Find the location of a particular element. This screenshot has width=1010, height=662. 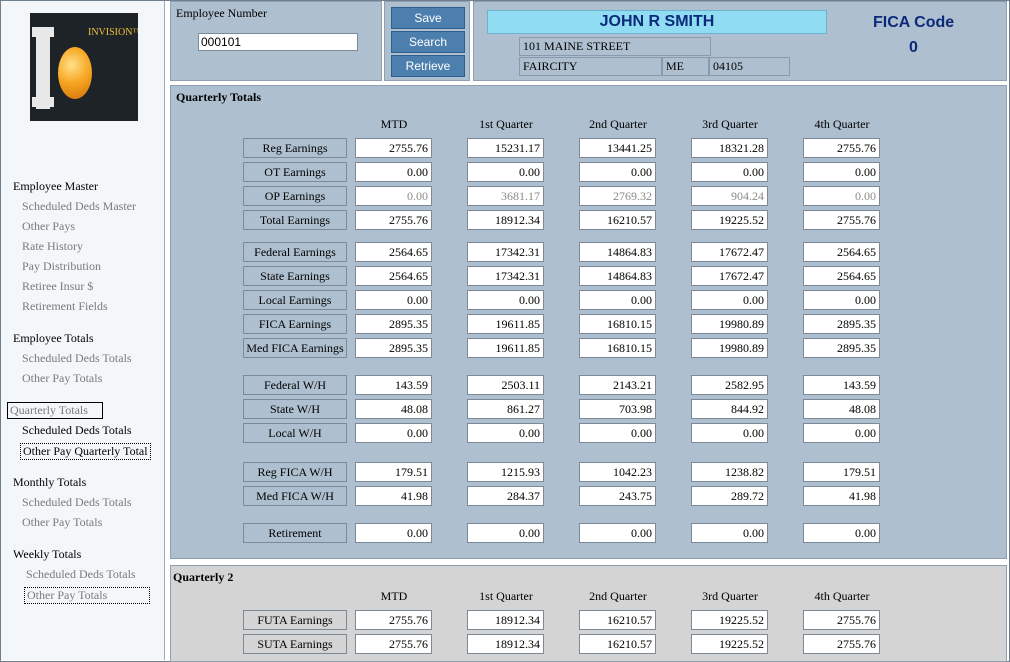

quarterly-value-field: 289.72 is located at coordinates (729, 496).